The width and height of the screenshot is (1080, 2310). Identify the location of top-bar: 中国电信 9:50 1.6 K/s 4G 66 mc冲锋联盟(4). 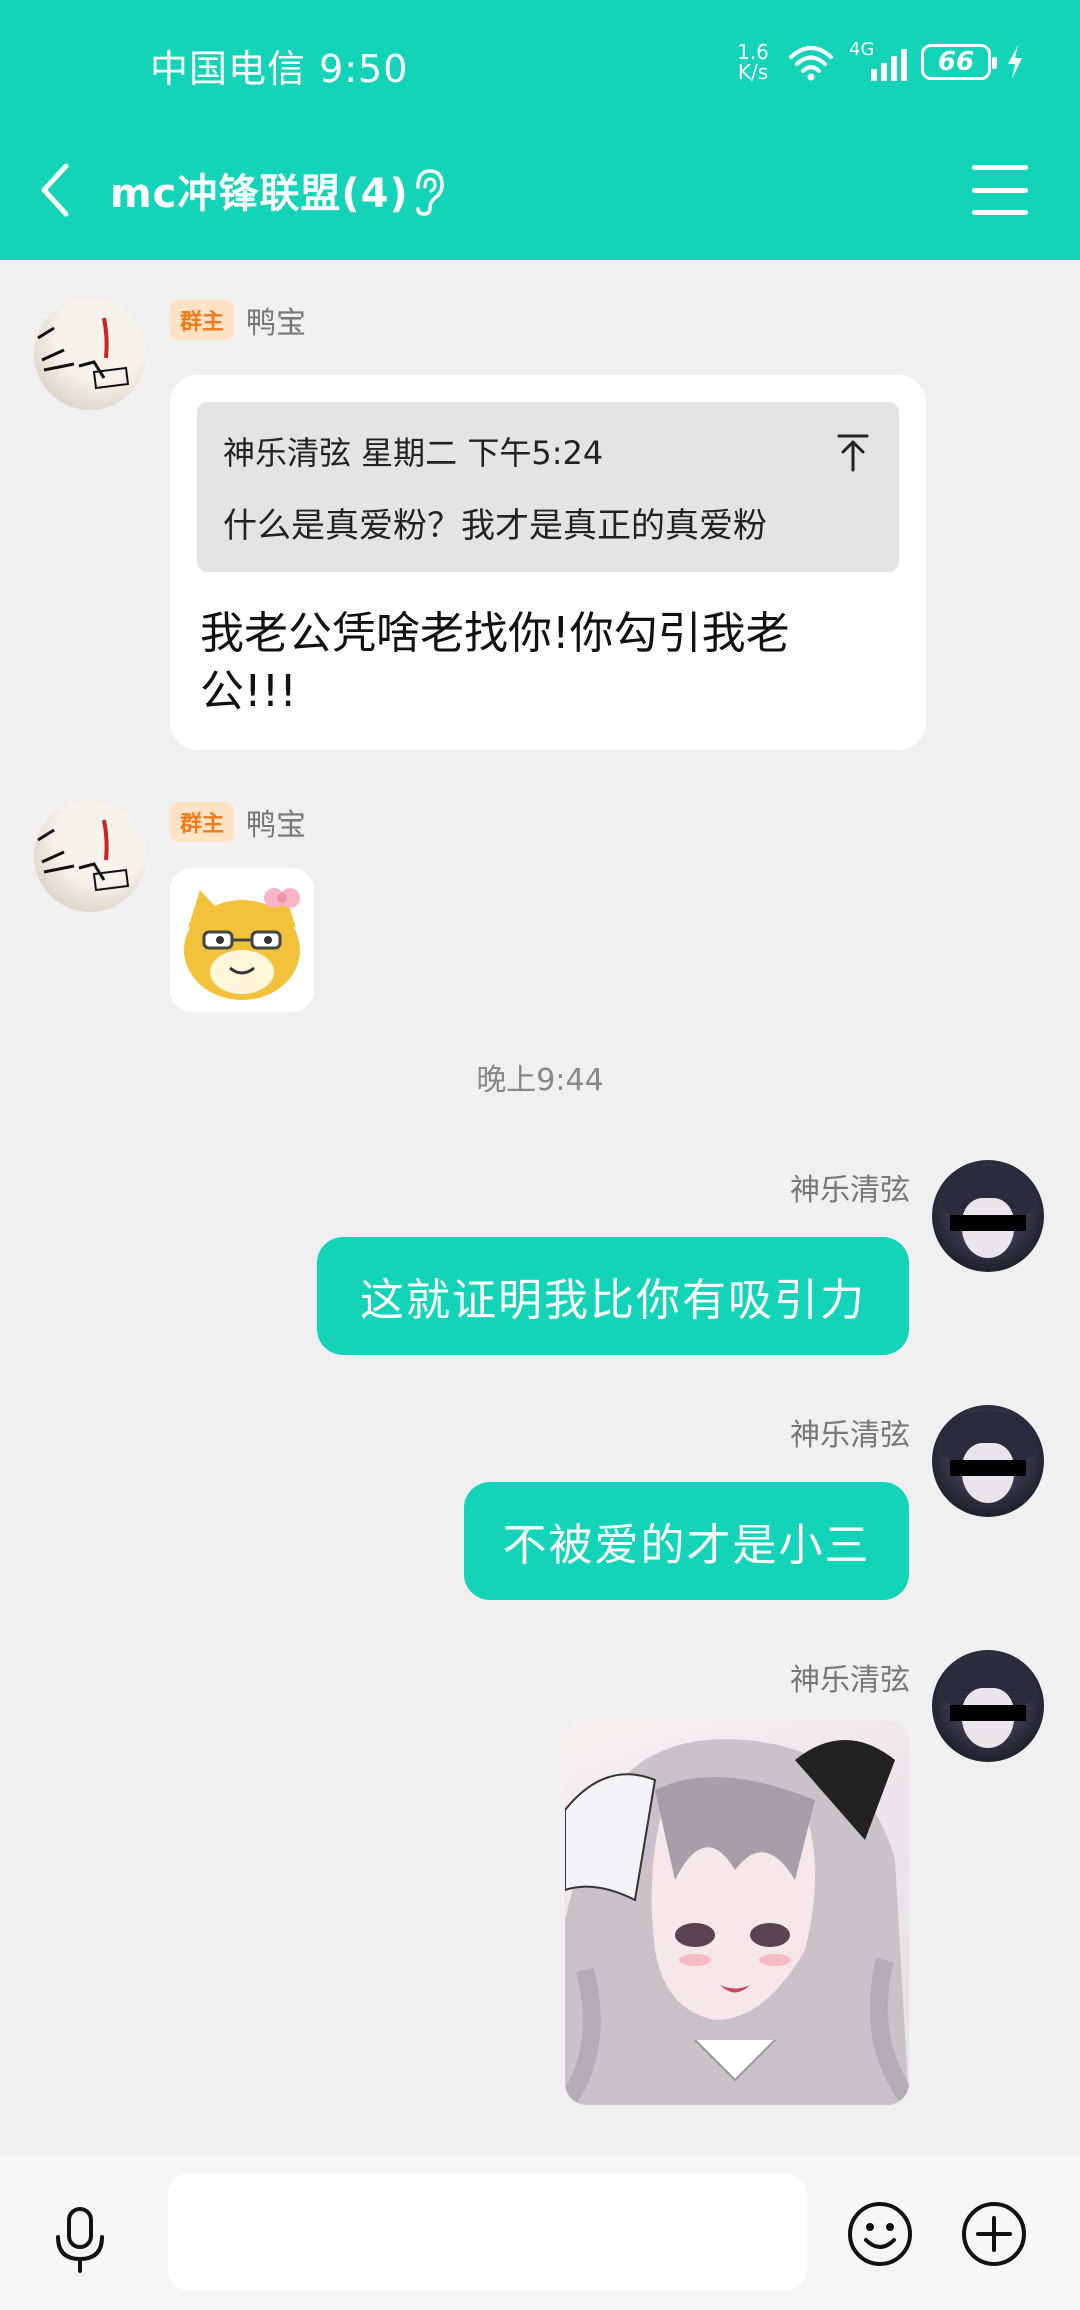
(540, 130).